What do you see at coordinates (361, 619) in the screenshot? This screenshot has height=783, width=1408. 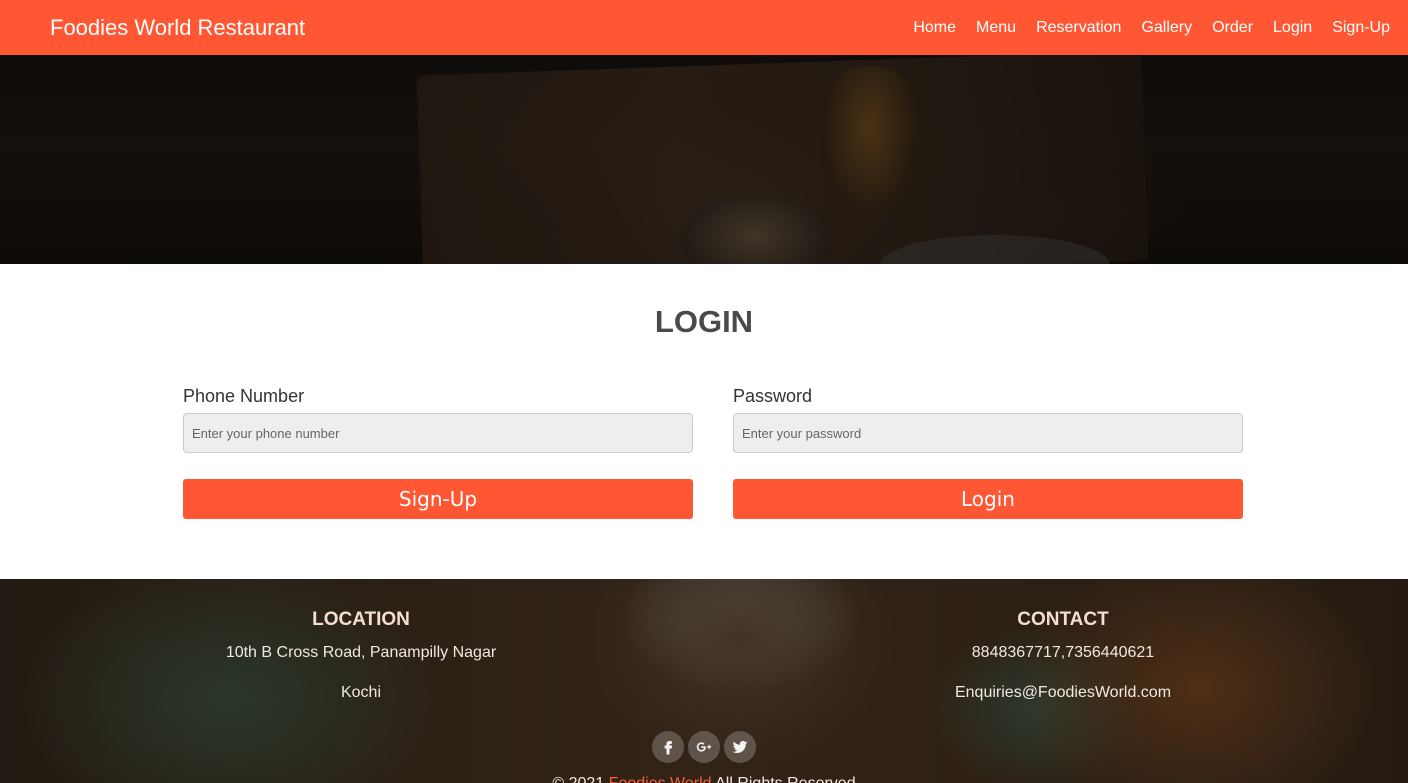 I see `location-heading: LOCATION` at bounding box center [361, 619].